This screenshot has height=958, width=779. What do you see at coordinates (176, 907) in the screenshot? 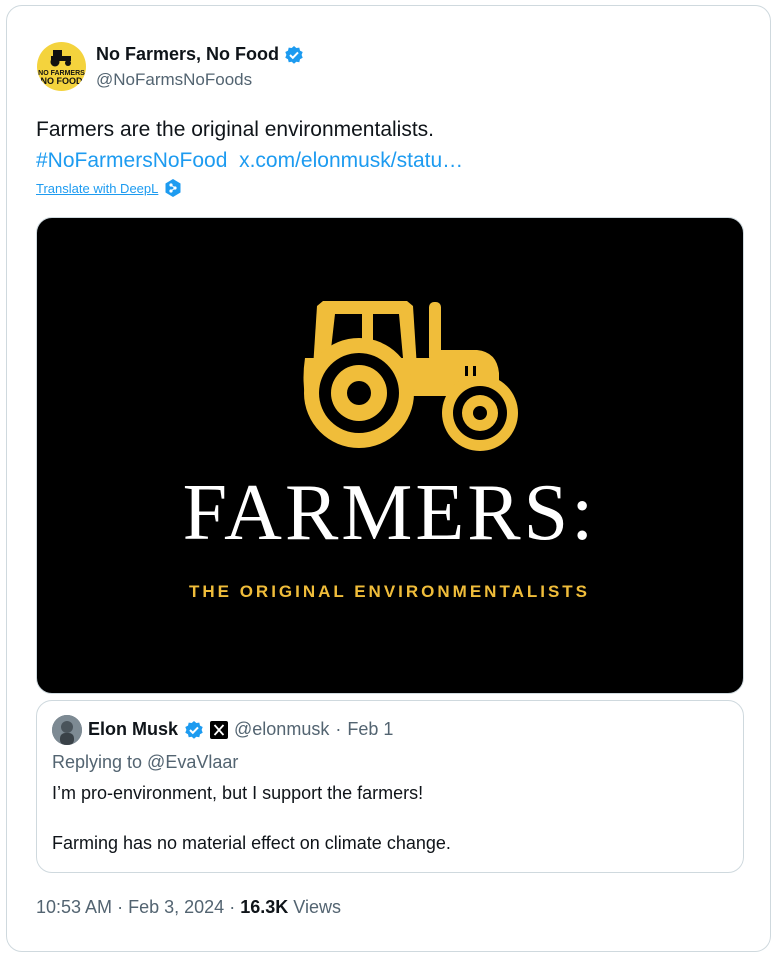
I see `tweet-date: Feb 3, 2024` at bounding box center [176, 907].